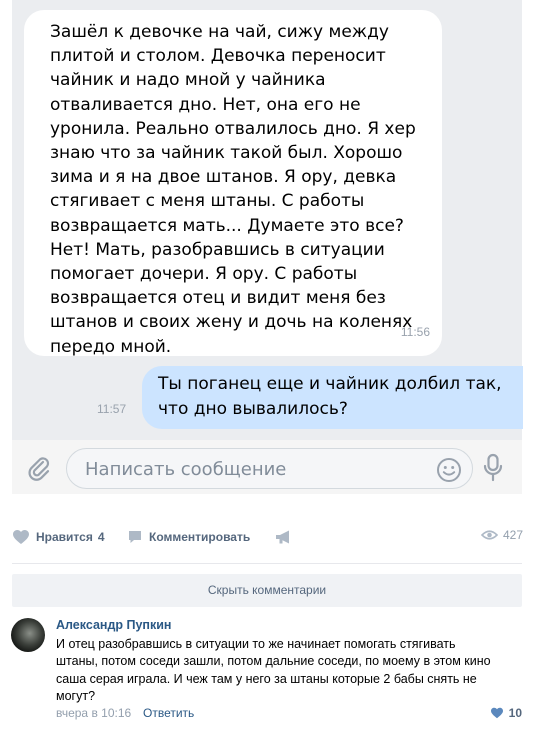  Describe the element at coordinates (227, 225) in the screenshot. I see `message-line: возвращается мать... Думаете это все?` at that location.